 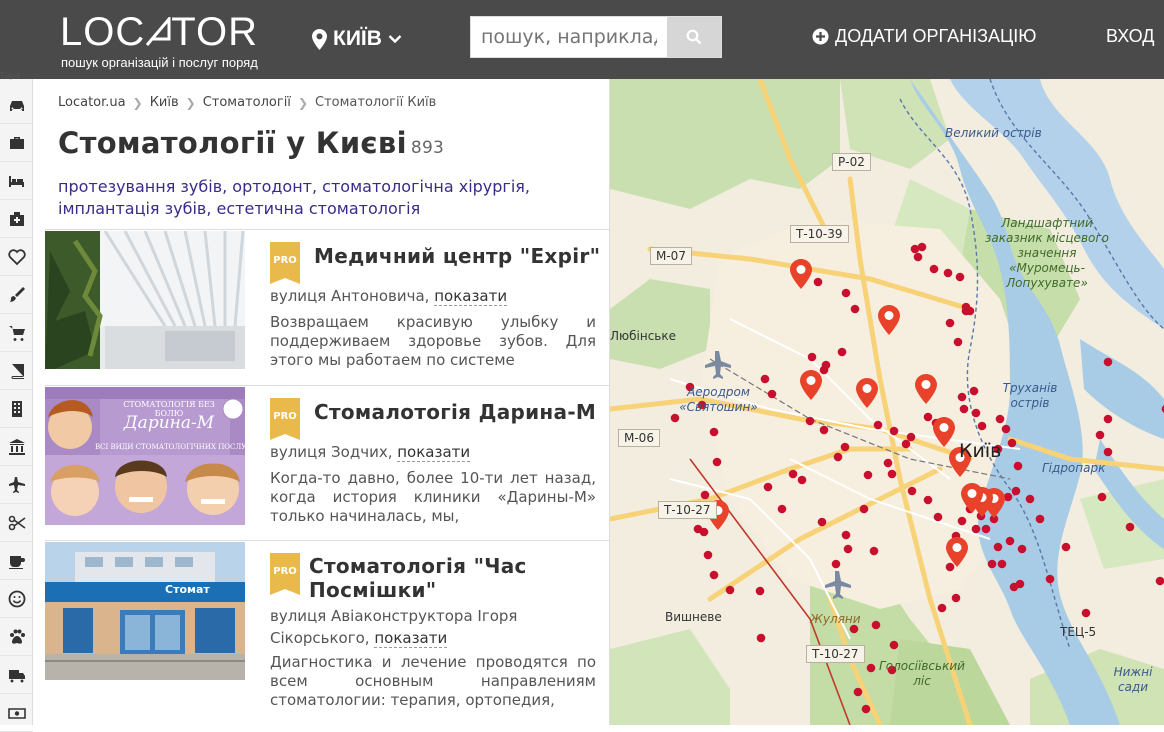 I want to click on category-hotels, so click(x=16, y=181).